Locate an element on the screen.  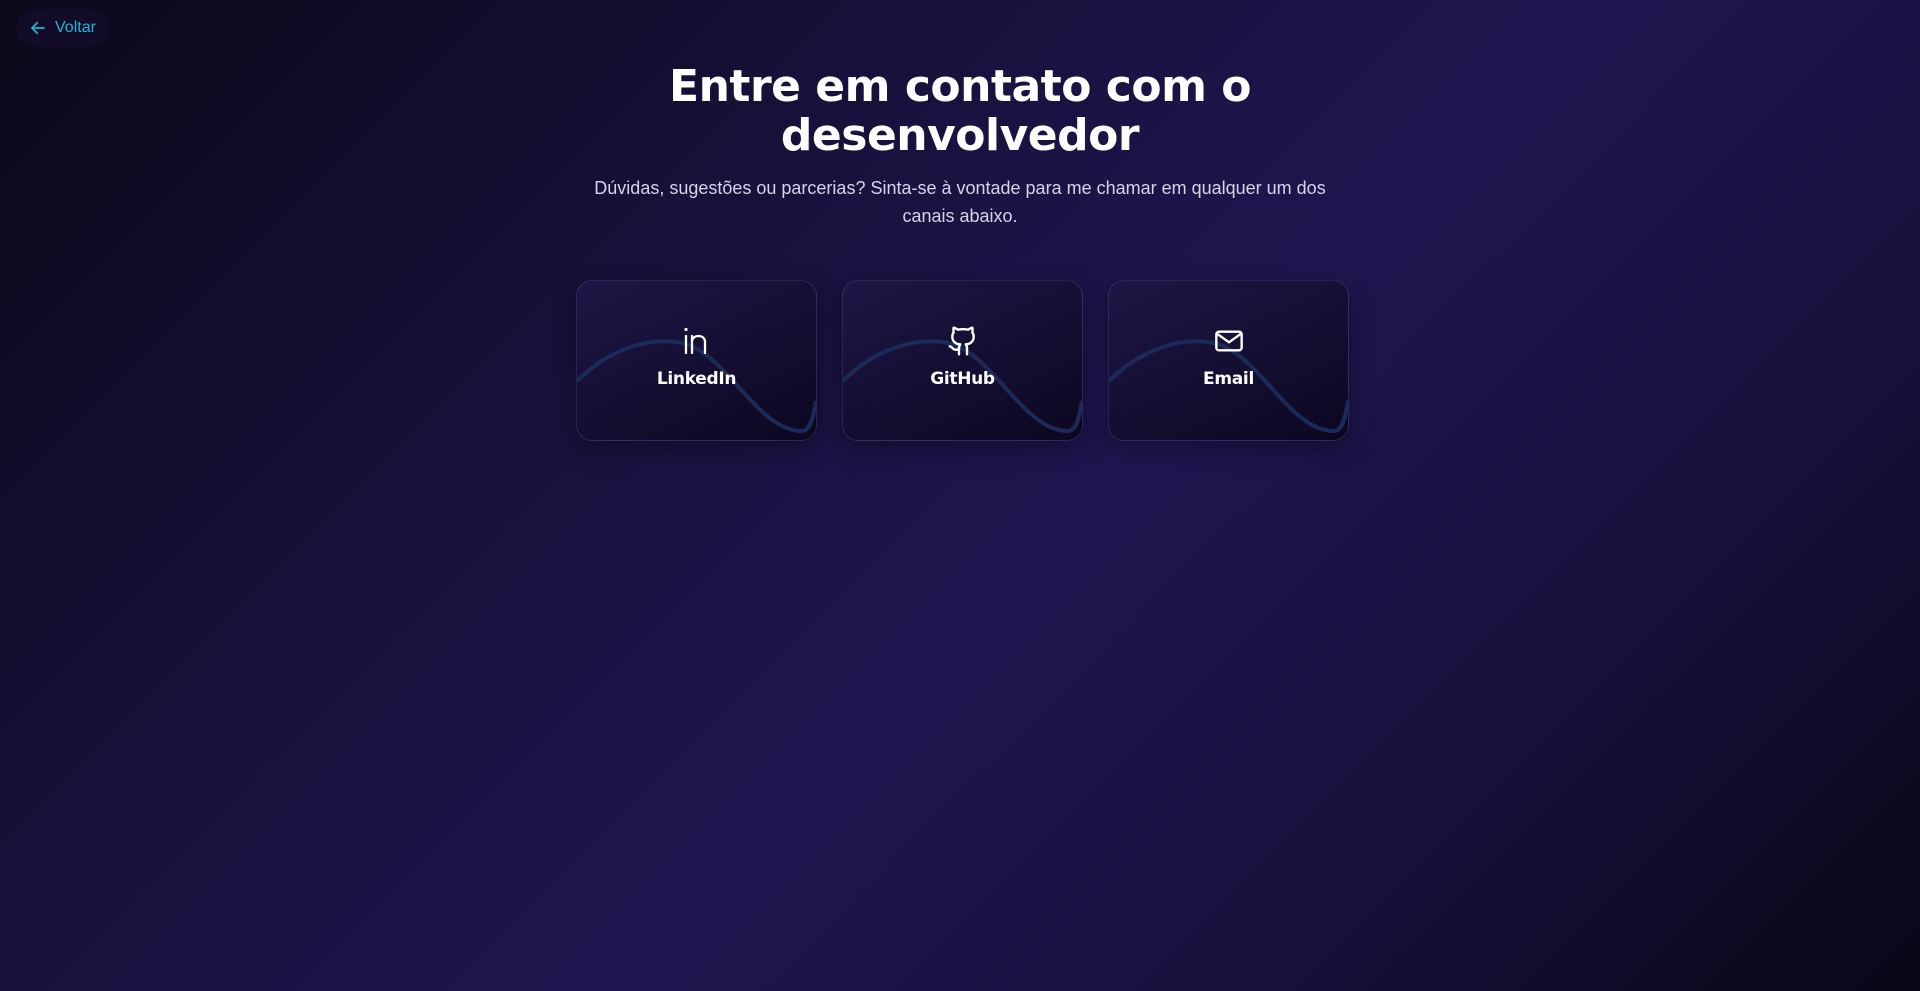
page-title: Entre em contato com o desenvolvedor is located at coordinates (960, 111).